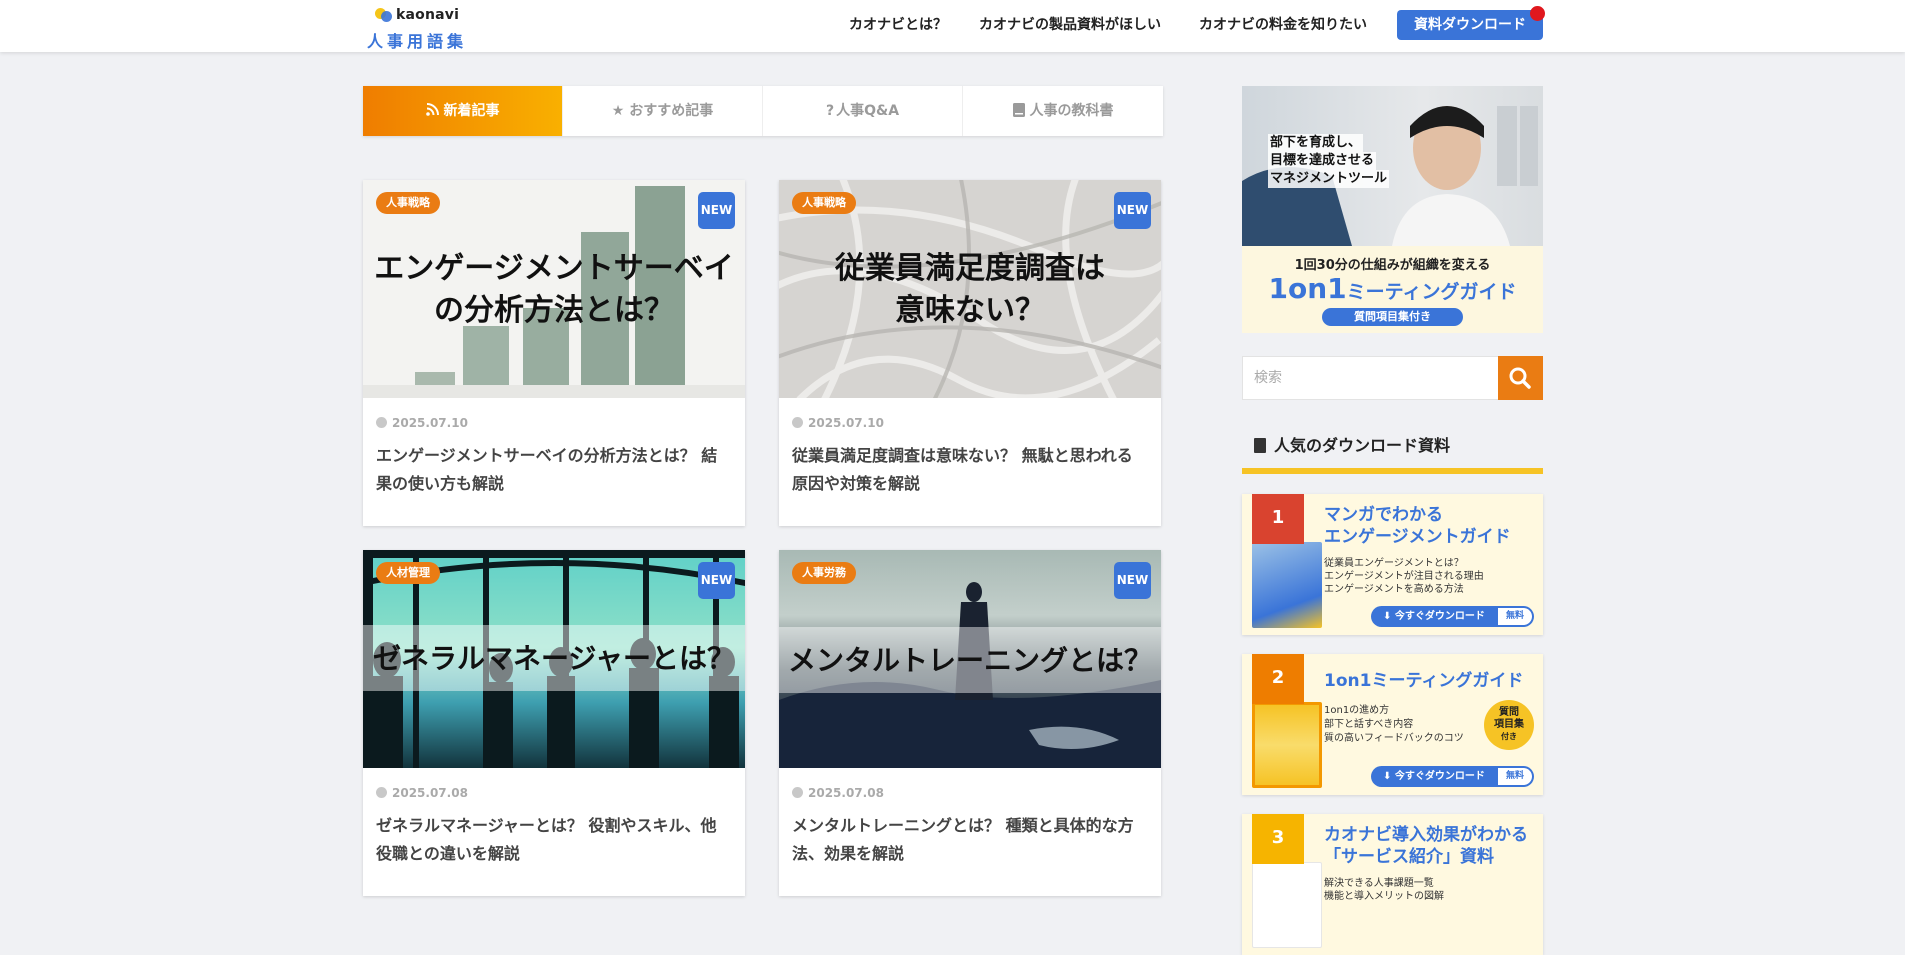 Image resolution: width=1905 pixels, height=955 pixels. I want to click on category-tag: 人材管理, so click(408, 573).